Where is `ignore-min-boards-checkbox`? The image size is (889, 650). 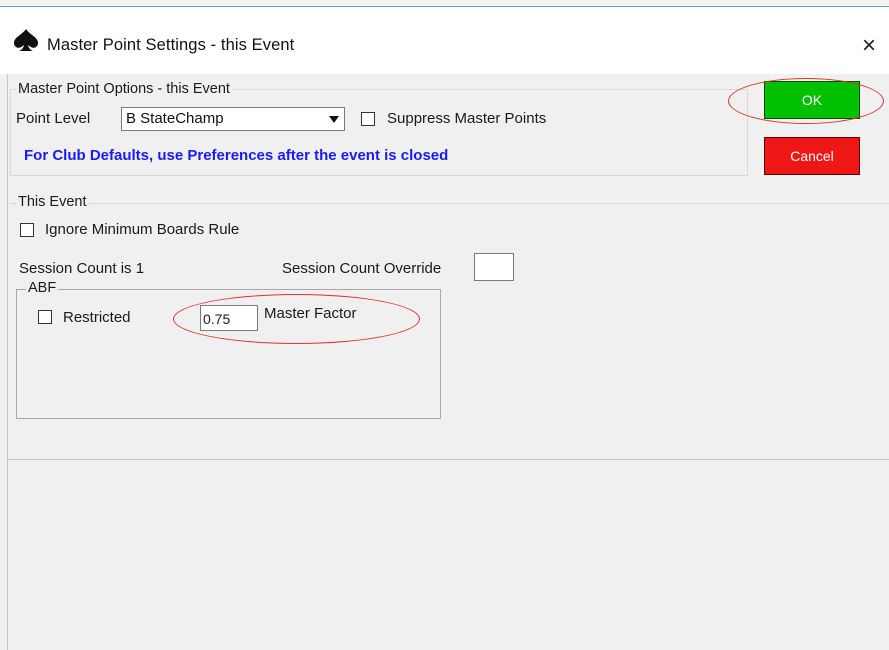 ignore-min-boards-checkbox is located at coordinates (27, 230).